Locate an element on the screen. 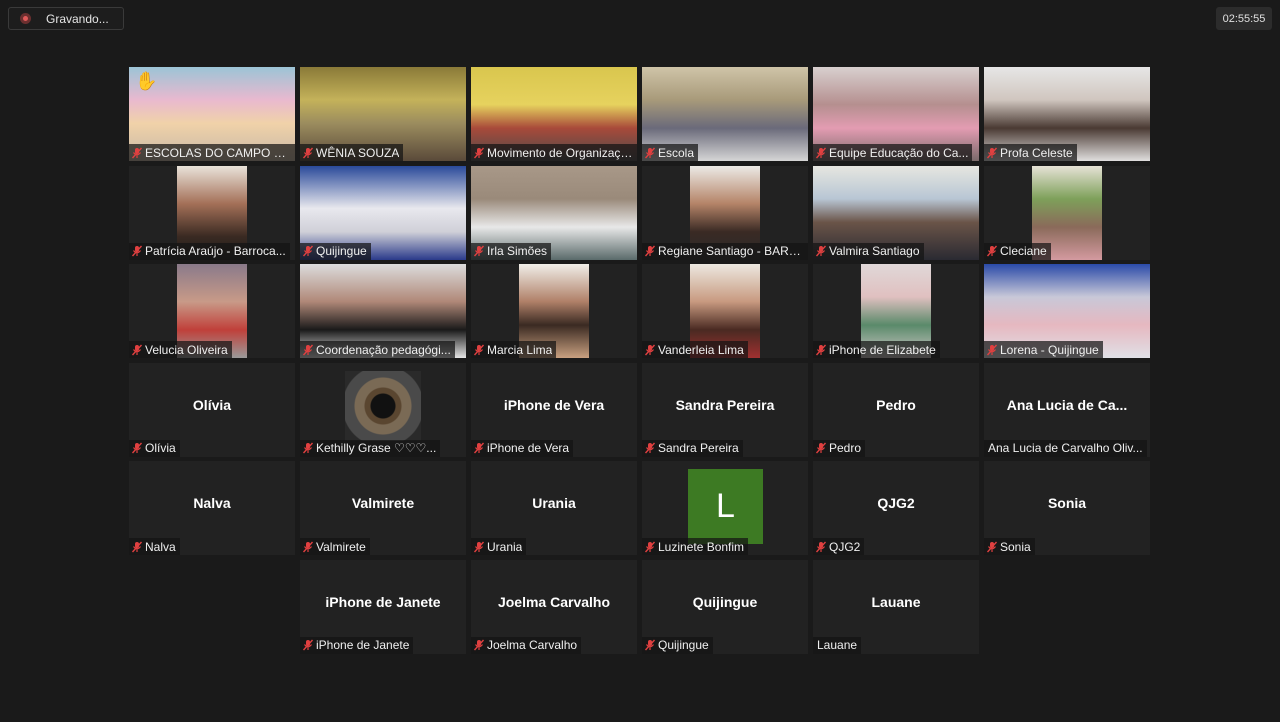 The width and height of the screenshot is (1280, 722). participant-tile: Quijingue is located at coordinates (383, 212).